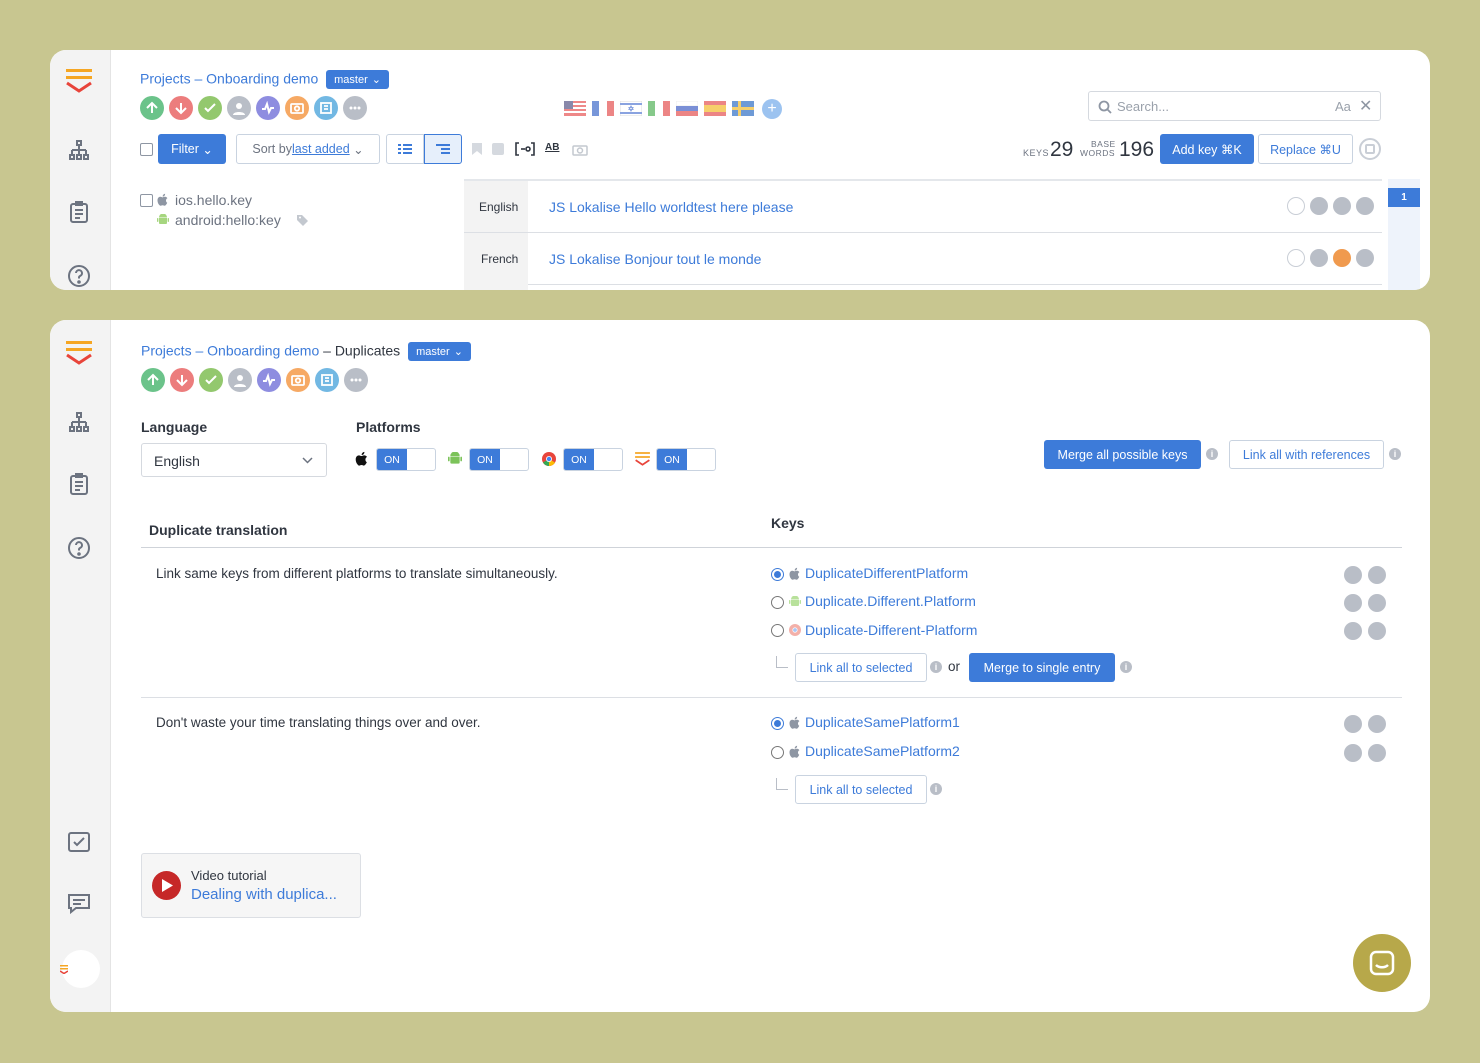 Image resolution: width=1480 pixels, height=1063 pixels. I want to click on placeholder-icon, so click(525, 149).